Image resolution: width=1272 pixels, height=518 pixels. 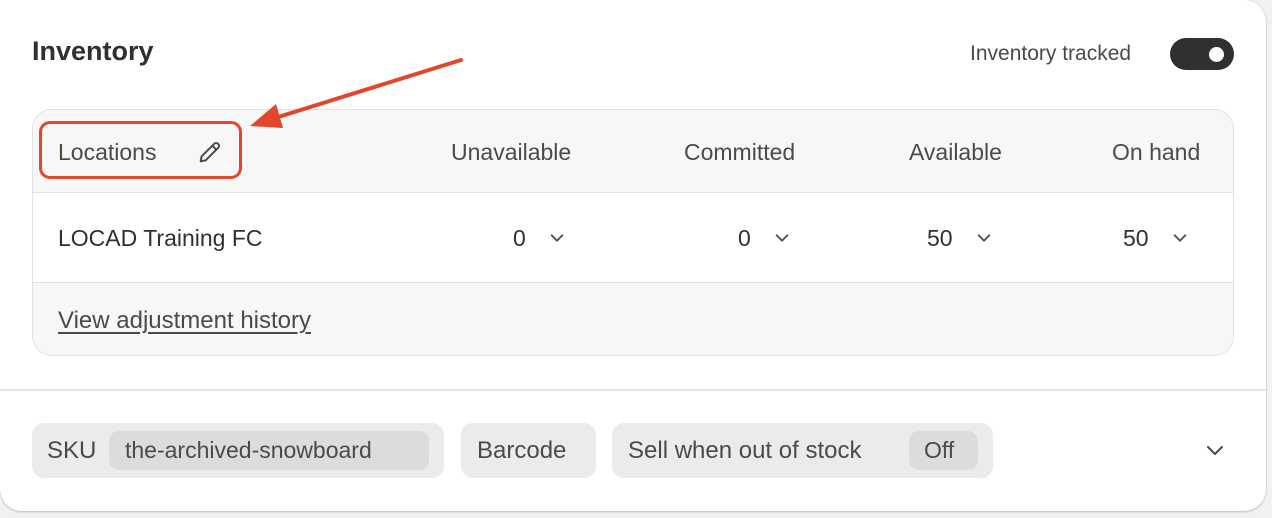 What do you see at coordinates (522, 450) in the screenshot?
I see `barcode-label: Barcode` at bounding box center [522, 450].